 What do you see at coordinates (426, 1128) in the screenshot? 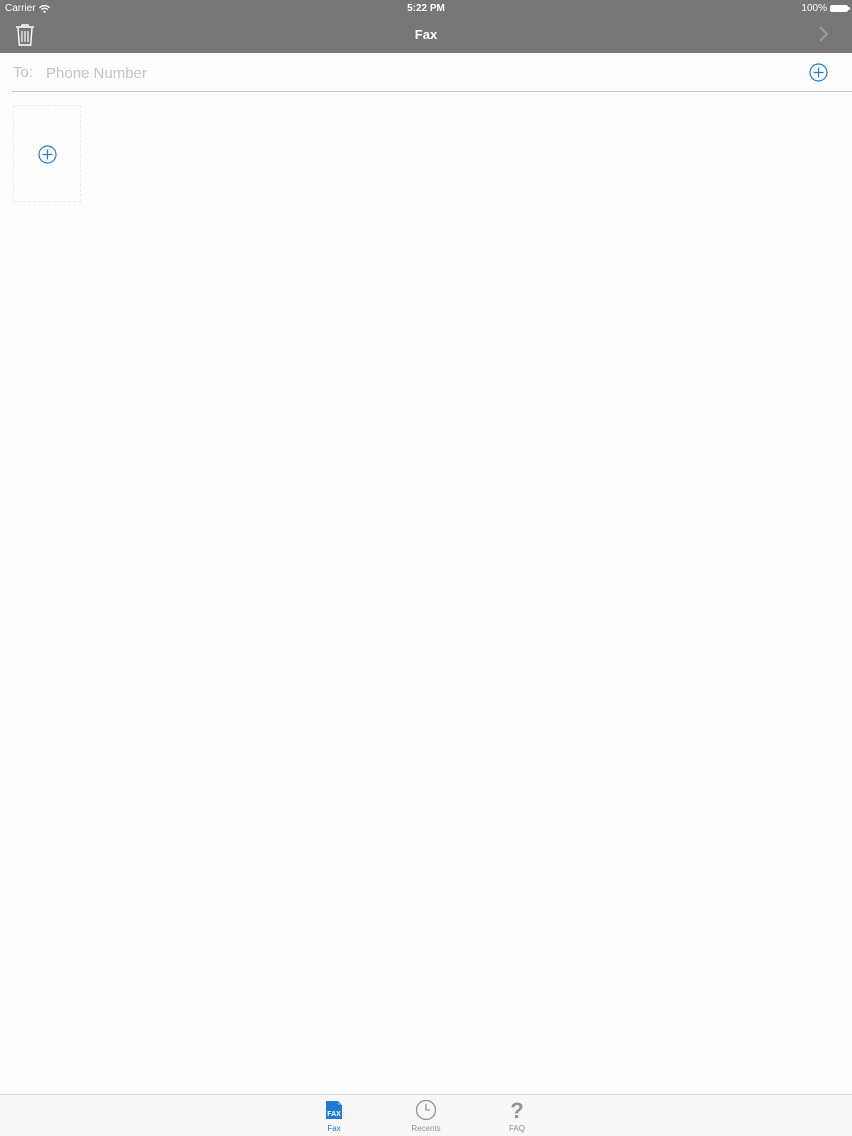
I see `tab-label: Recents` at bounding box center [426, 1128].